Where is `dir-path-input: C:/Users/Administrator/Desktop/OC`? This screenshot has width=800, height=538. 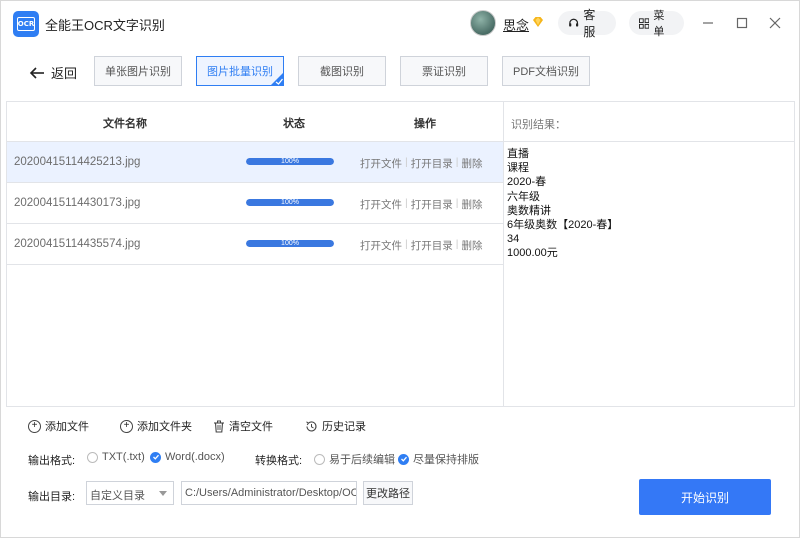 dir-path-input: C:/Users/Administrator/Desktop/OC is located at coordinates (269, 493).